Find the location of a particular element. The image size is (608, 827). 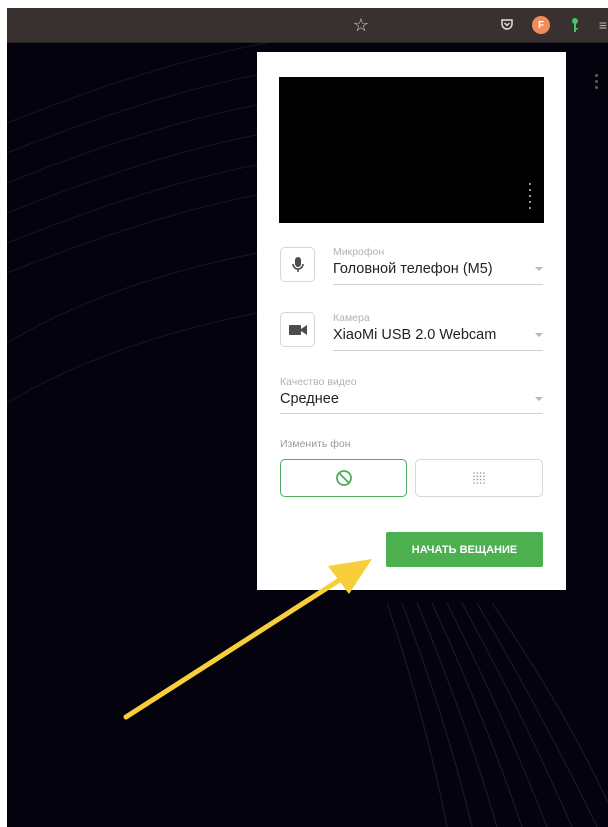

background-blur-button is located at coordinates (479, 478).